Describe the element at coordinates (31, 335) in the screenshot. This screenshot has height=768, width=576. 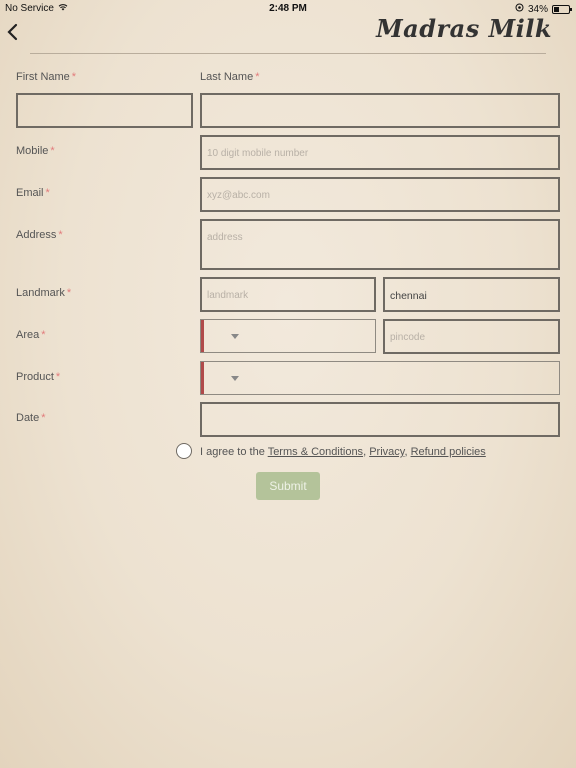
I see `area-label: Area *` at that location.